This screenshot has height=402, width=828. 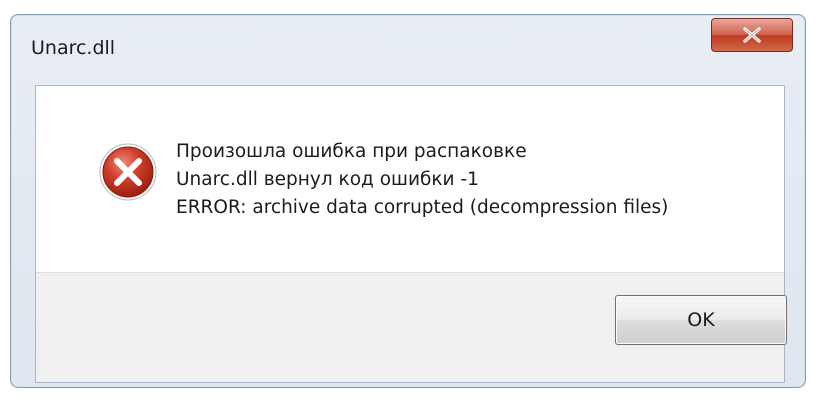 What do you see at coordinates (408, 46) in the screenshot?
I see `title-bar: Unarc.dll` at bounding box center [408, 46].